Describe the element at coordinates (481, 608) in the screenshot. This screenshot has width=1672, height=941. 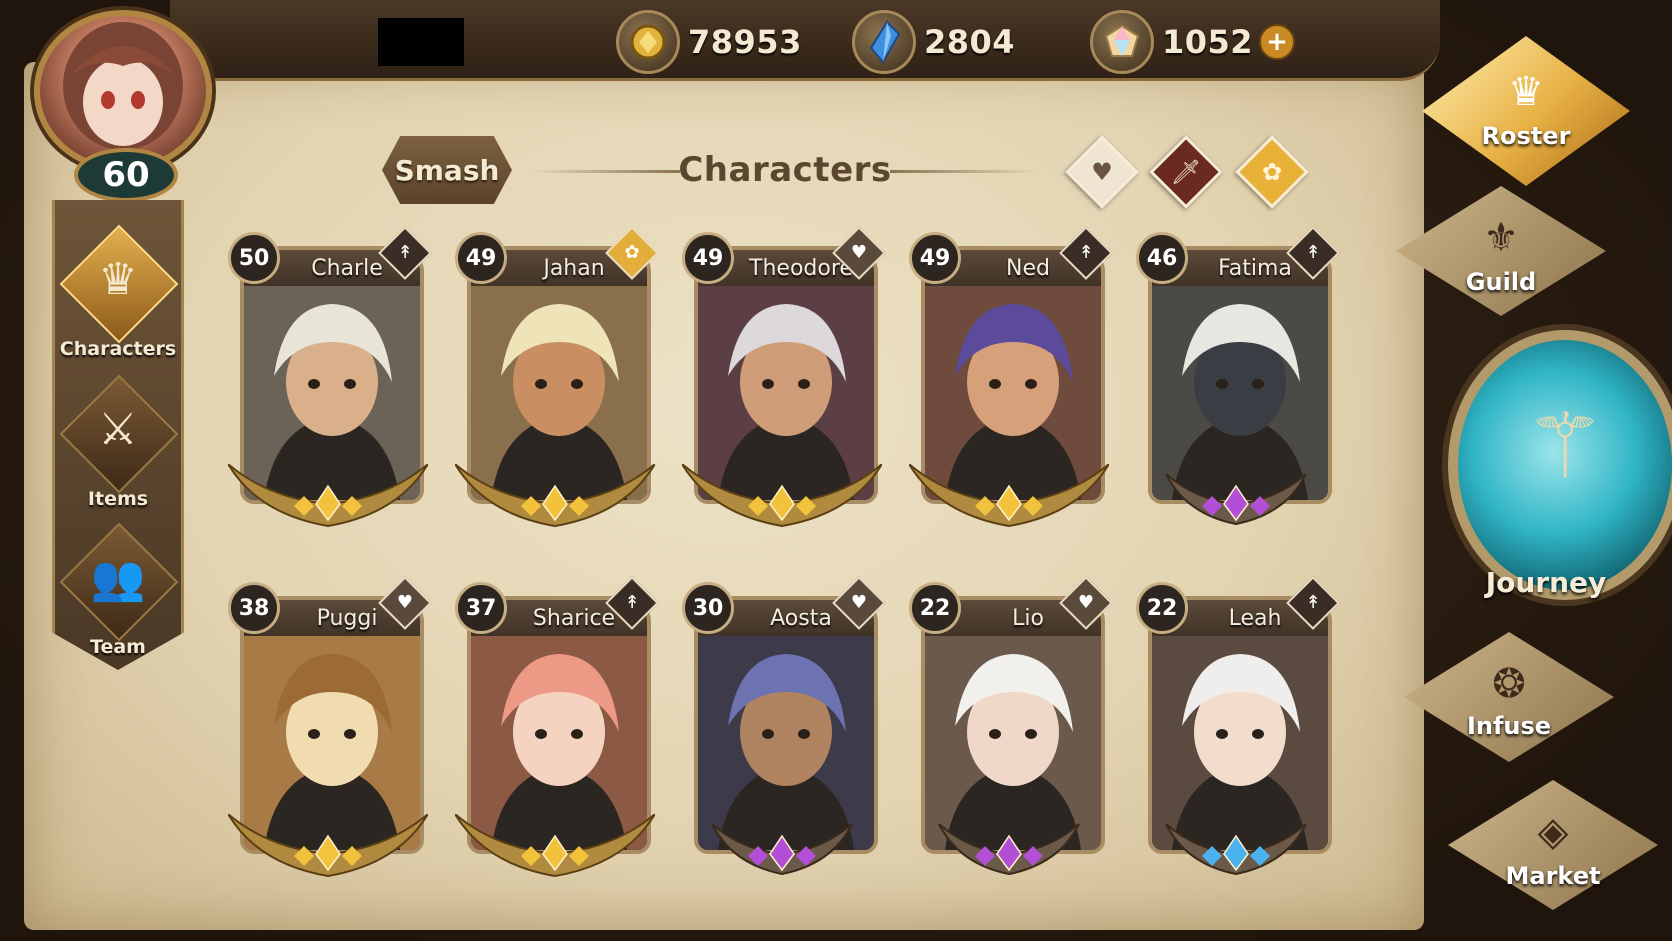
I see `character-level-badge: 37` at that location.